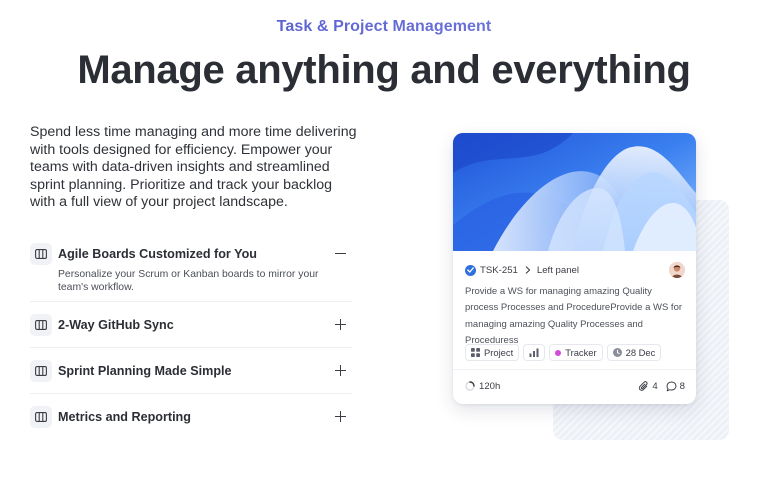 The width and height of the screenshot is (768, 480). Describe the element at coordinates (644, 386) in the screenshot. I see `paperclip-icon` at that location.